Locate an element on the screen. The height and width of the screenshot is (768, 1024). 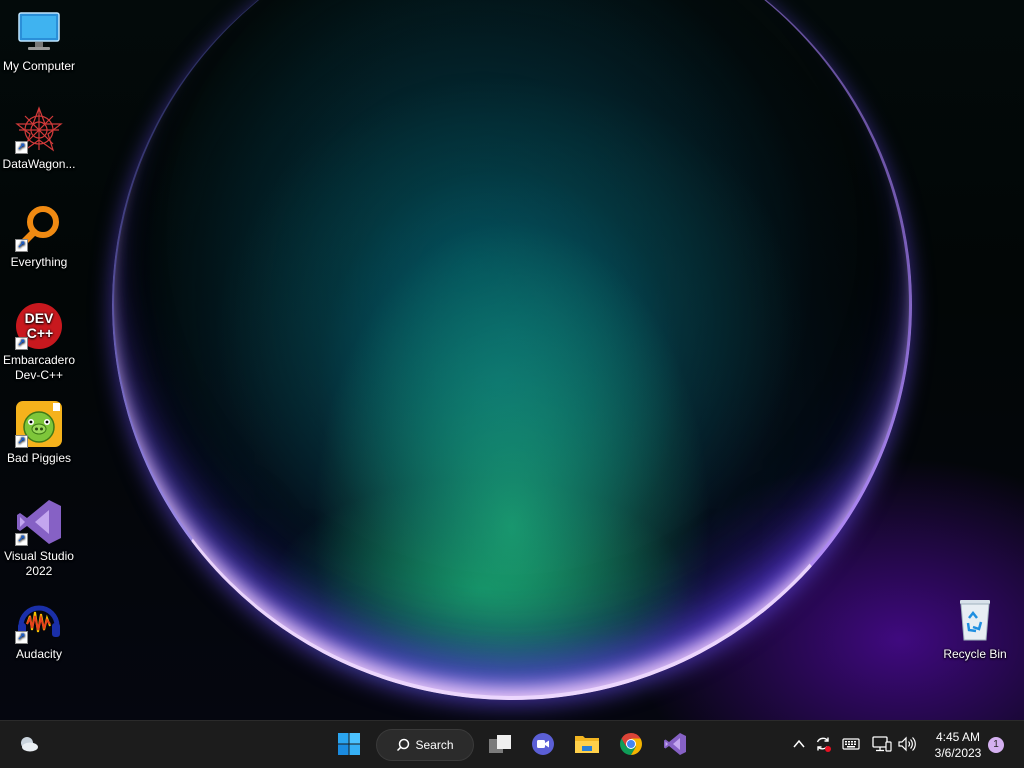
taskbar-search-button: Search is located at coordinates (425, 745).